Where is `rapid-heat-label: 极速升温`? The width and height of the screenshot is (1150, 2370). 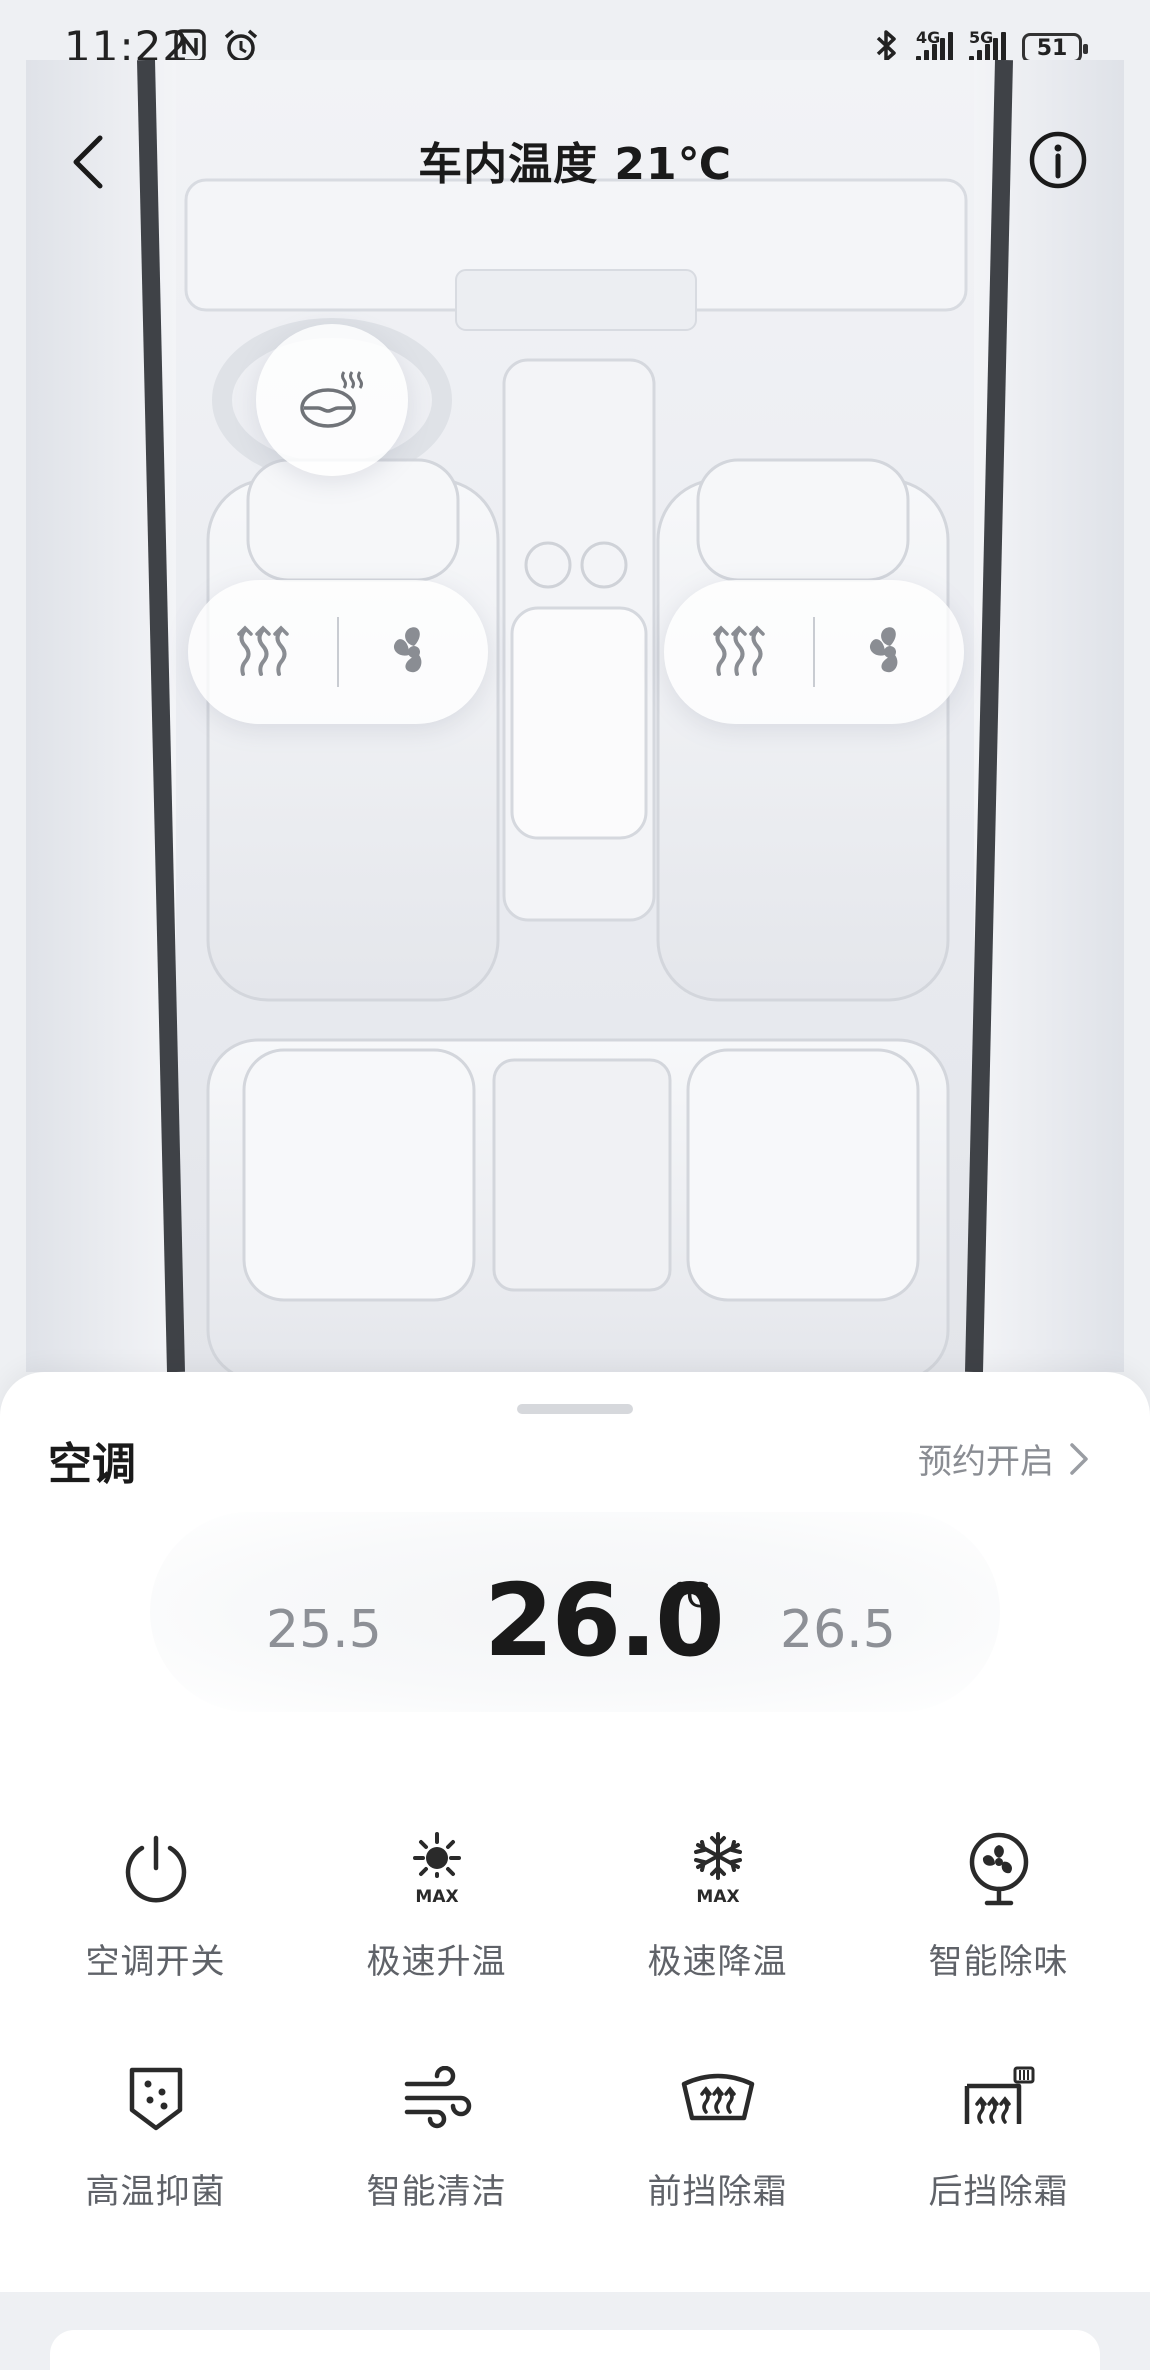
rapid-heat-label: 极速升温 is located at coordinates (436, 1962).